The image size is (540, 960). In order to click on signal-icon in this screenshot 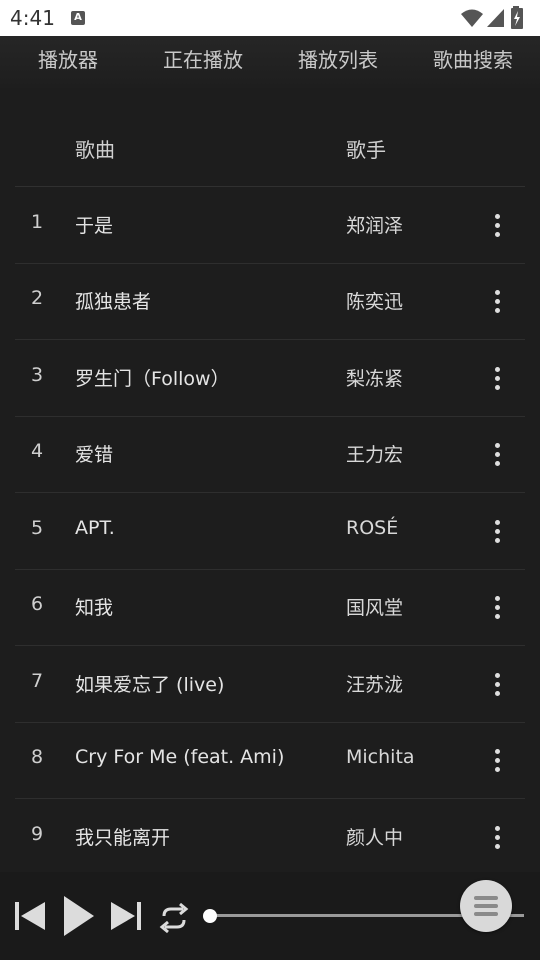, I will do `click(495, 18)`.